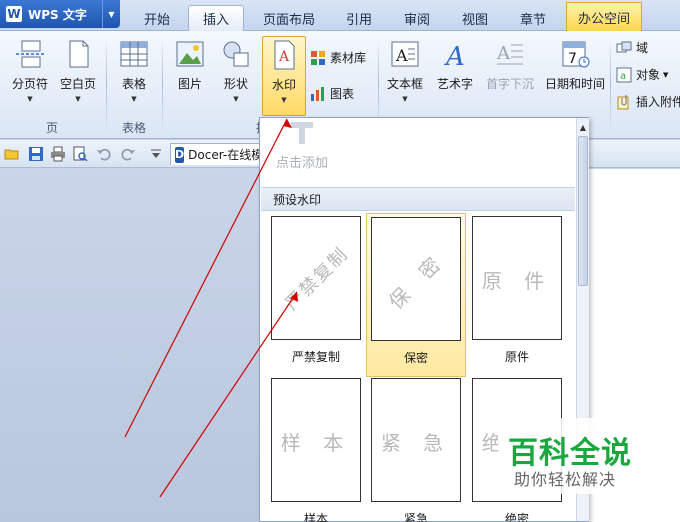 The height and width of the screenshot is (522, 680). I want to click on attachment-icon, so click(623, 101).